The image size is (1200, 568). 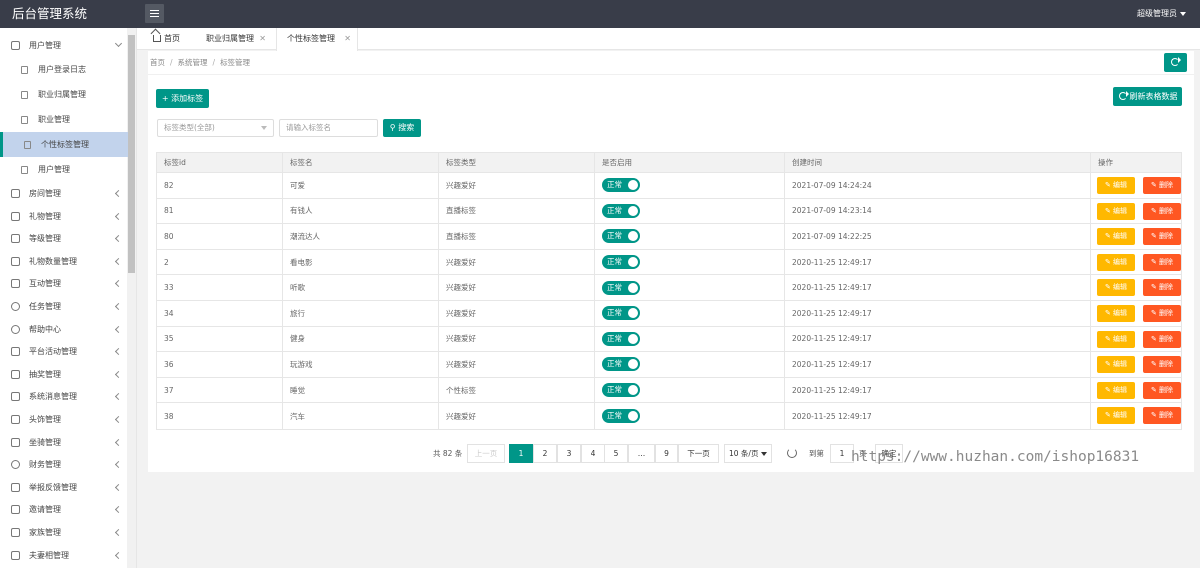 I want to click on warning-icon, so click(x=15, y=487).